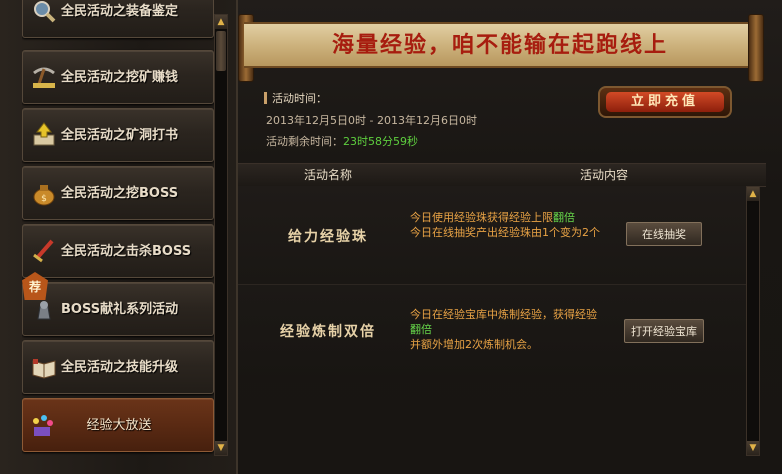 The width and height of the screenshot is (782, 474). I want to click on event-remaining-time: 活动剩余时间：23时58分59秒, so click(342, 141).